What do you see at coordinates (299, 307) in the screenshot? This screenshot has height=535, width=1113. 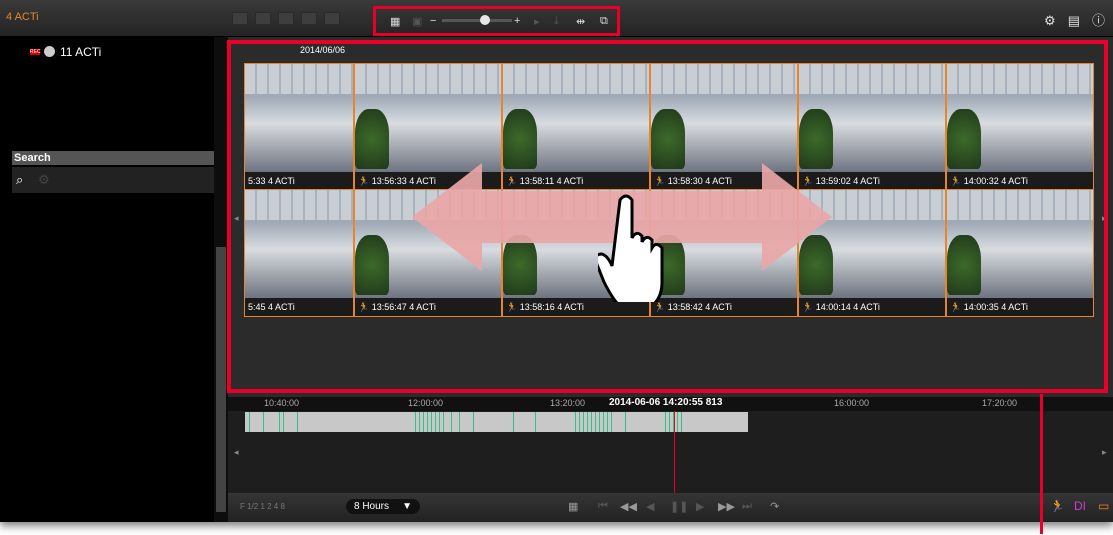 I see `thumbnail-caption: 5:45 4 ACTi` at bounding box center [299, 307].